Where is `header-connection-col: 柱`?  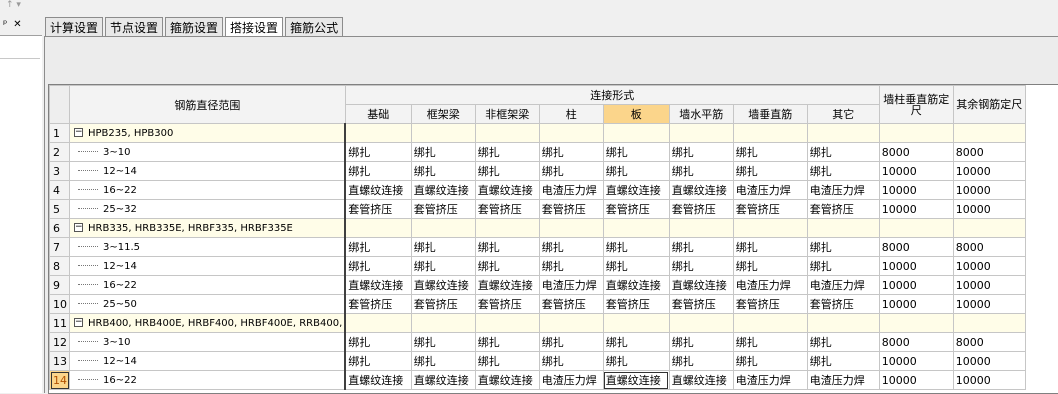 header-connection-col: 柱 is located at coordinates (571, 114).